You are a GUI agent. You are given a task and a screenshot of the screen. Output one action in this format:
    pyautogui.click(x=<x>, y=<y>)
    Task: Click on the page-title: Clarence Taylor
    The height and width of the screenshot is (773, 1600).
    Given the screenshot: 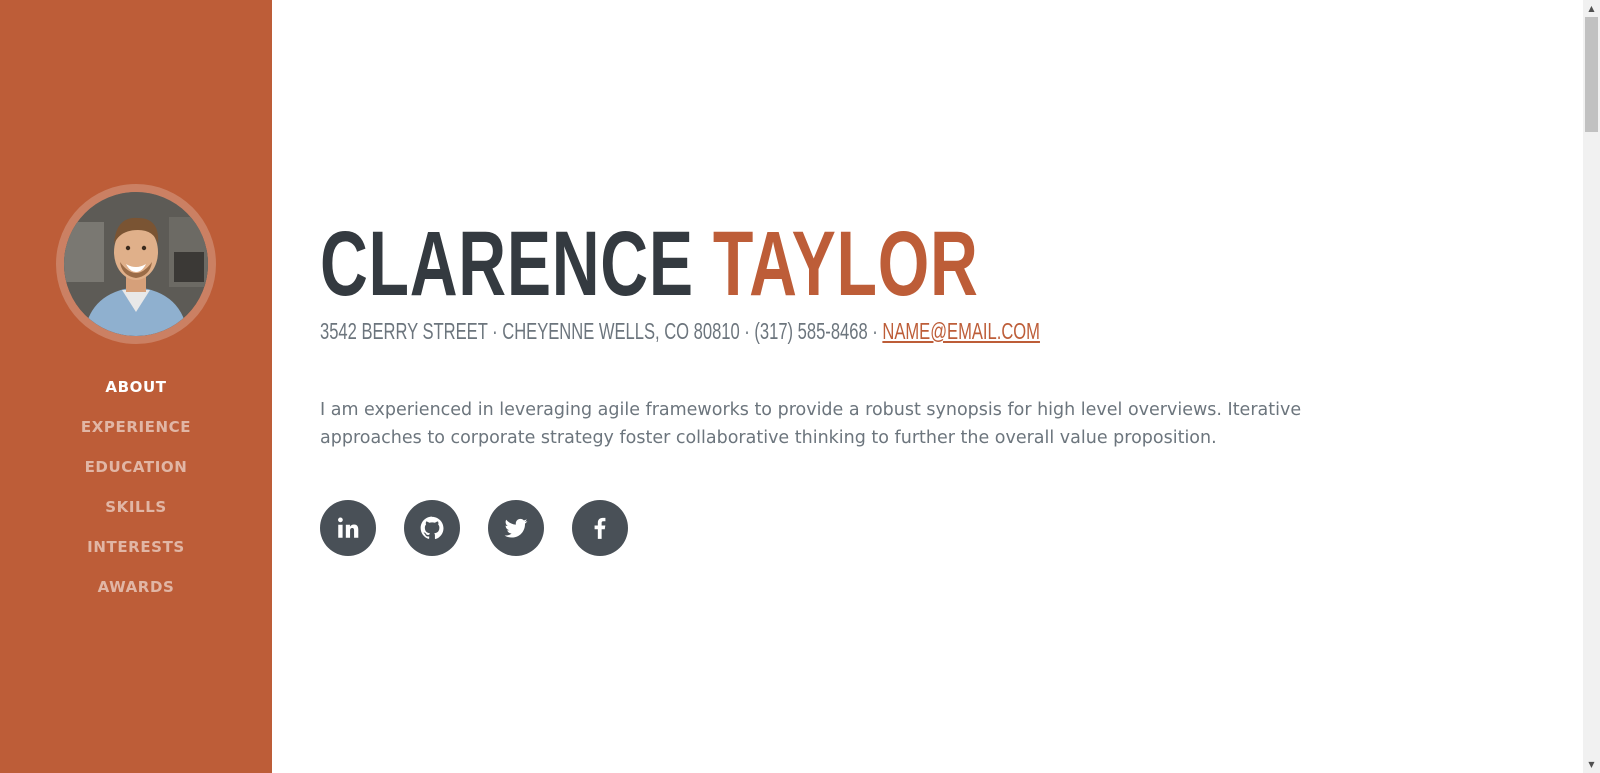 What is the action you would take?
    pyautogui.click(x=649, y=264)
    